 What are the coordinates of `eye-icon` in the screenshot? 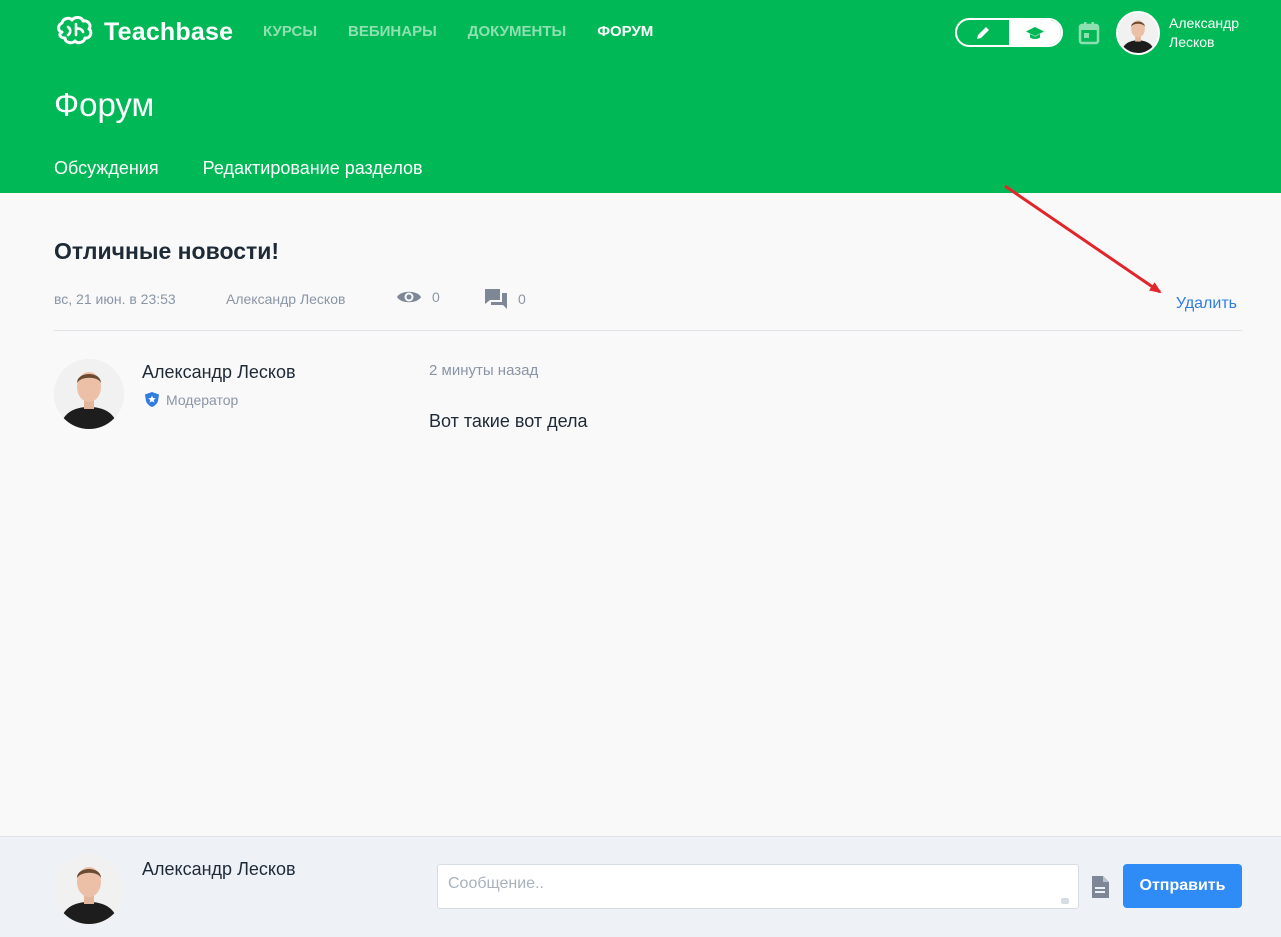 It's located at (409, 297).